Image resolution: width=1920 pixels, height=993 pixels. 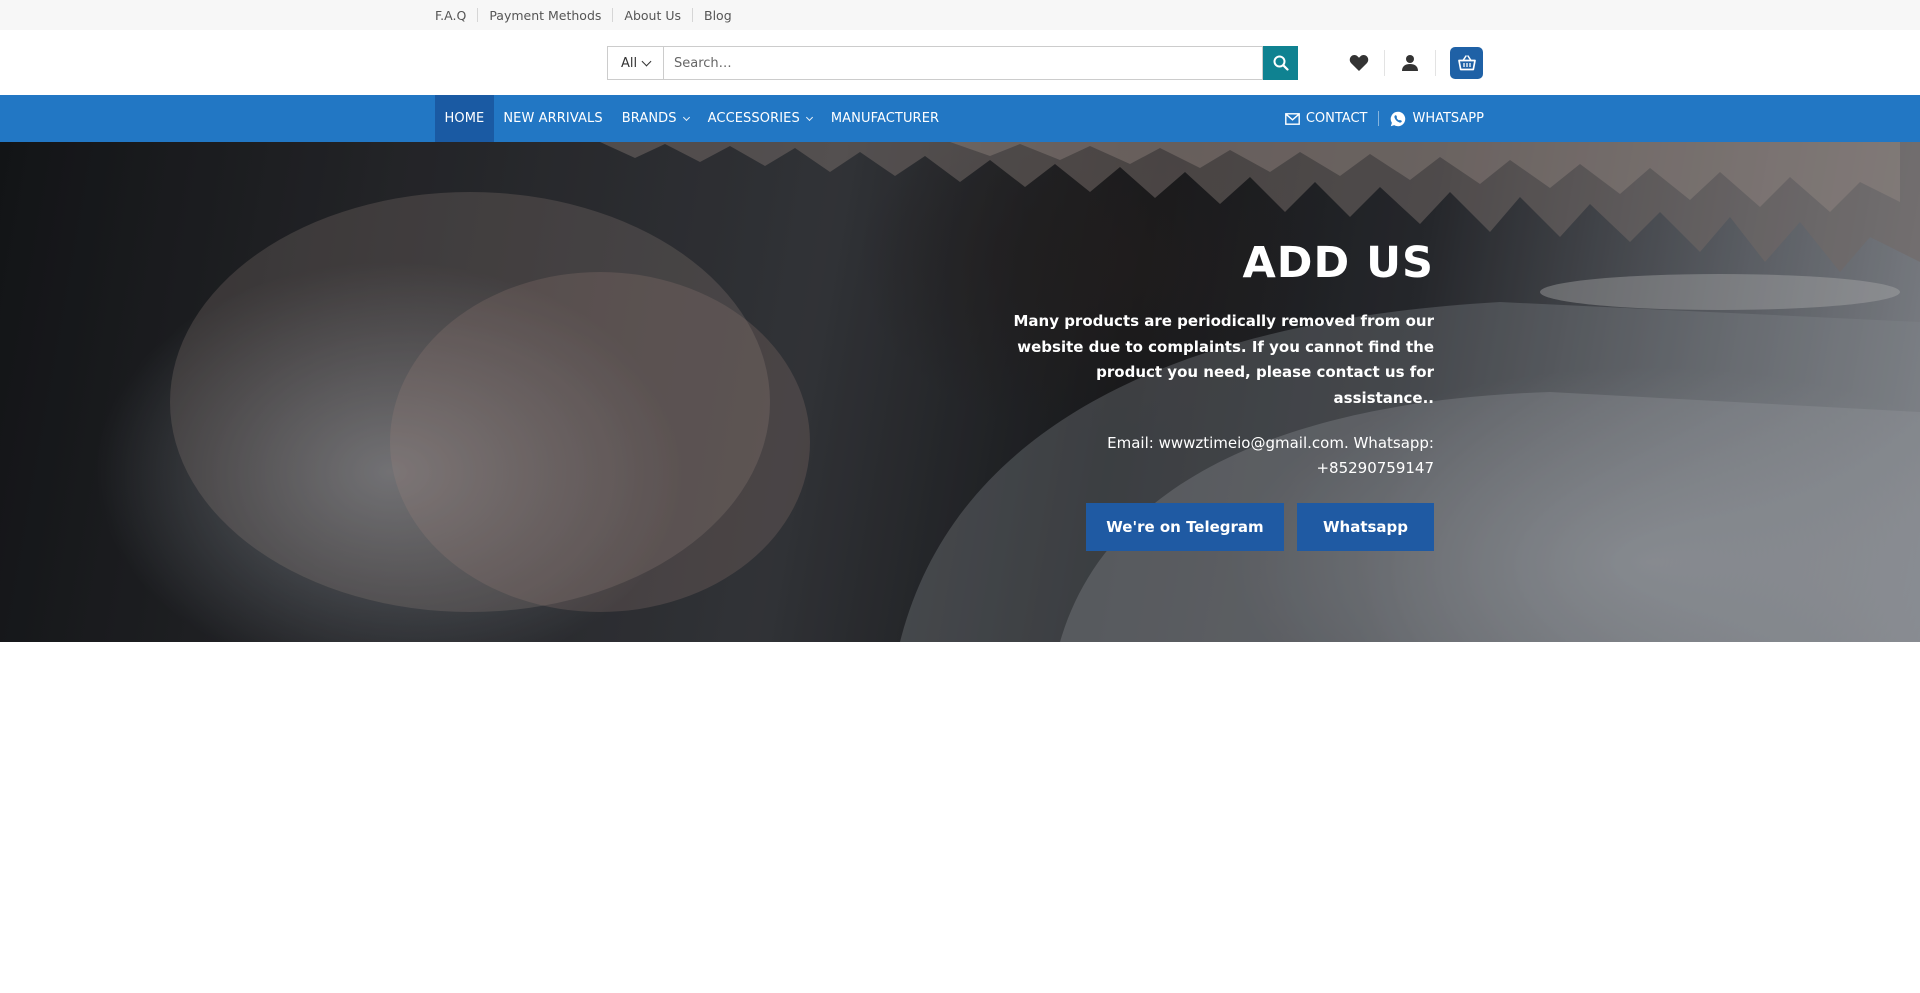 I want to click on header: All, so click(x=960, y=62).